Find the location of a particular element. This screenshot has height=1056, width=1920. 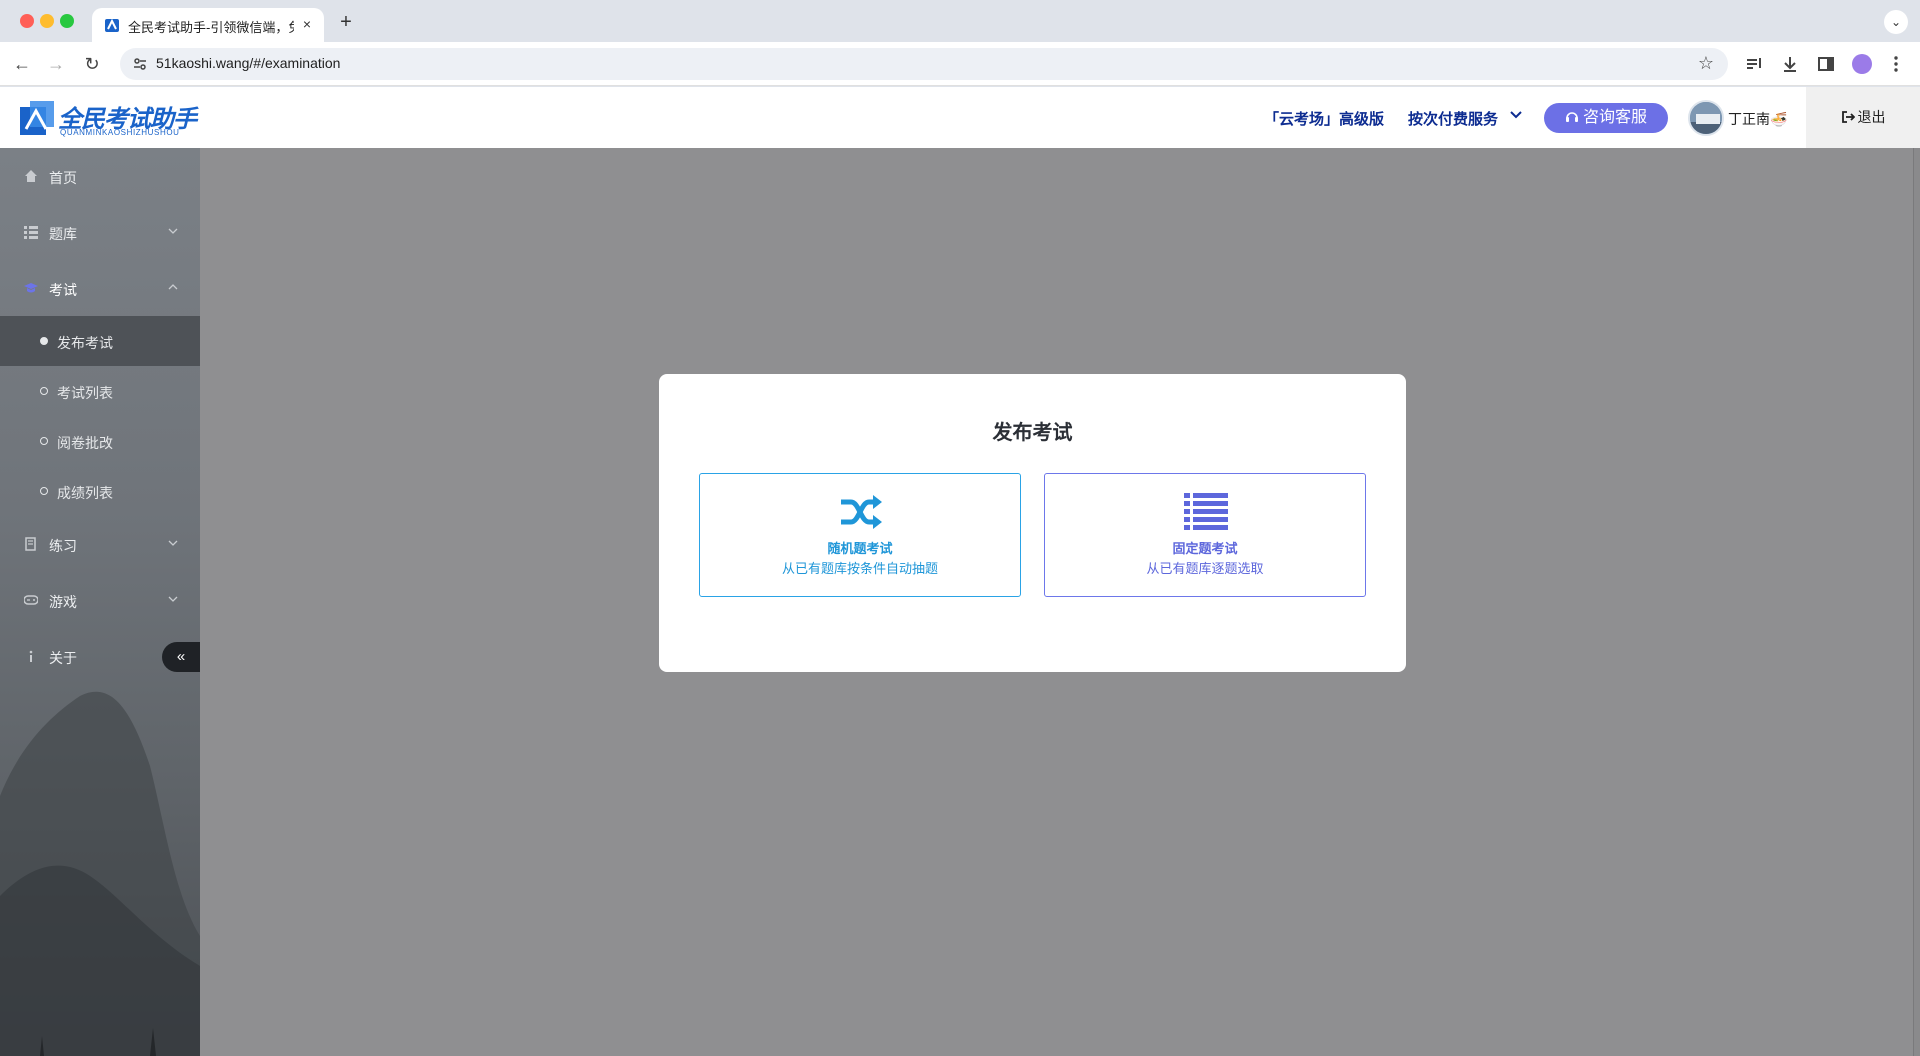

sidebar-item-question-bank: 题库 is located at coordinates (100, 232).